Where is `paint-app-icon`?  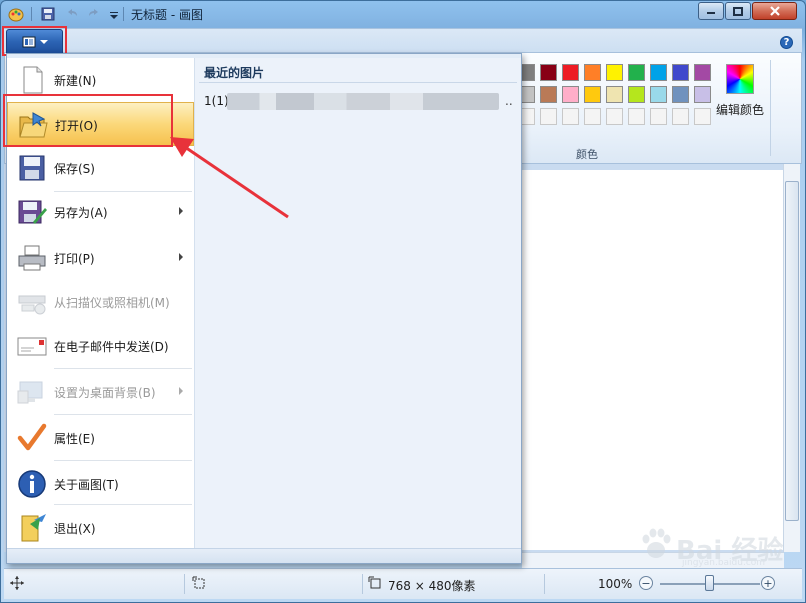
paint-app-icon is located at coordinates (16, 14).